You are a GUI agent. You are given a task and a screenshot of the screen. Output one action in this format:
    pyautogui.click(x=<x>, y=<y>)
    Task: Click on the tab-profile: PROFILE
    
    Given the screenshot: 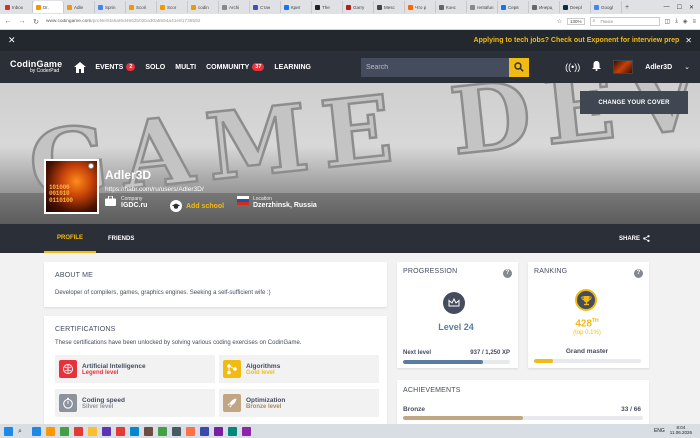 What is the action you would take?
    pyautogui.click(x=70, y=238)
    